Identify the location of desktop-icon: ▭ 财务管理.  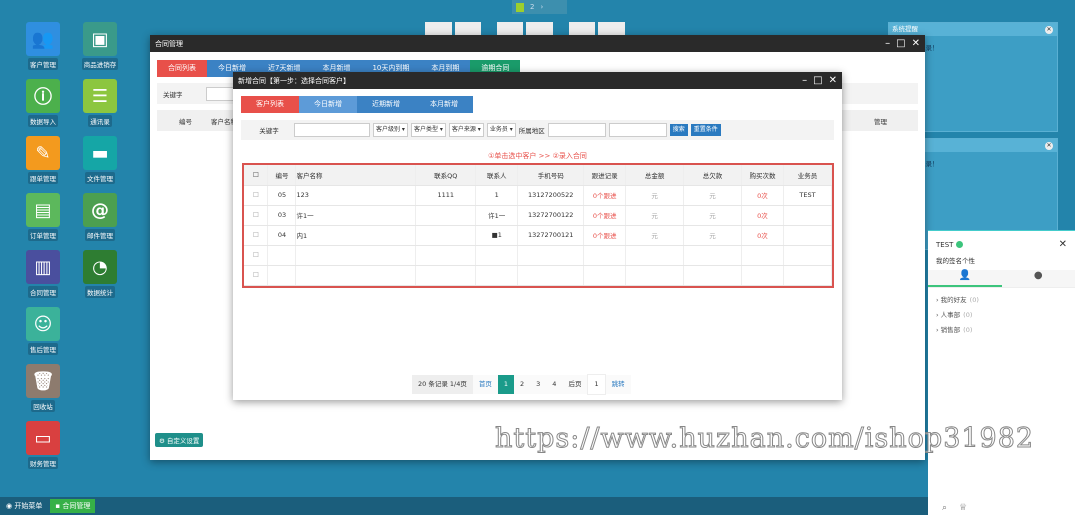
(43, 445).